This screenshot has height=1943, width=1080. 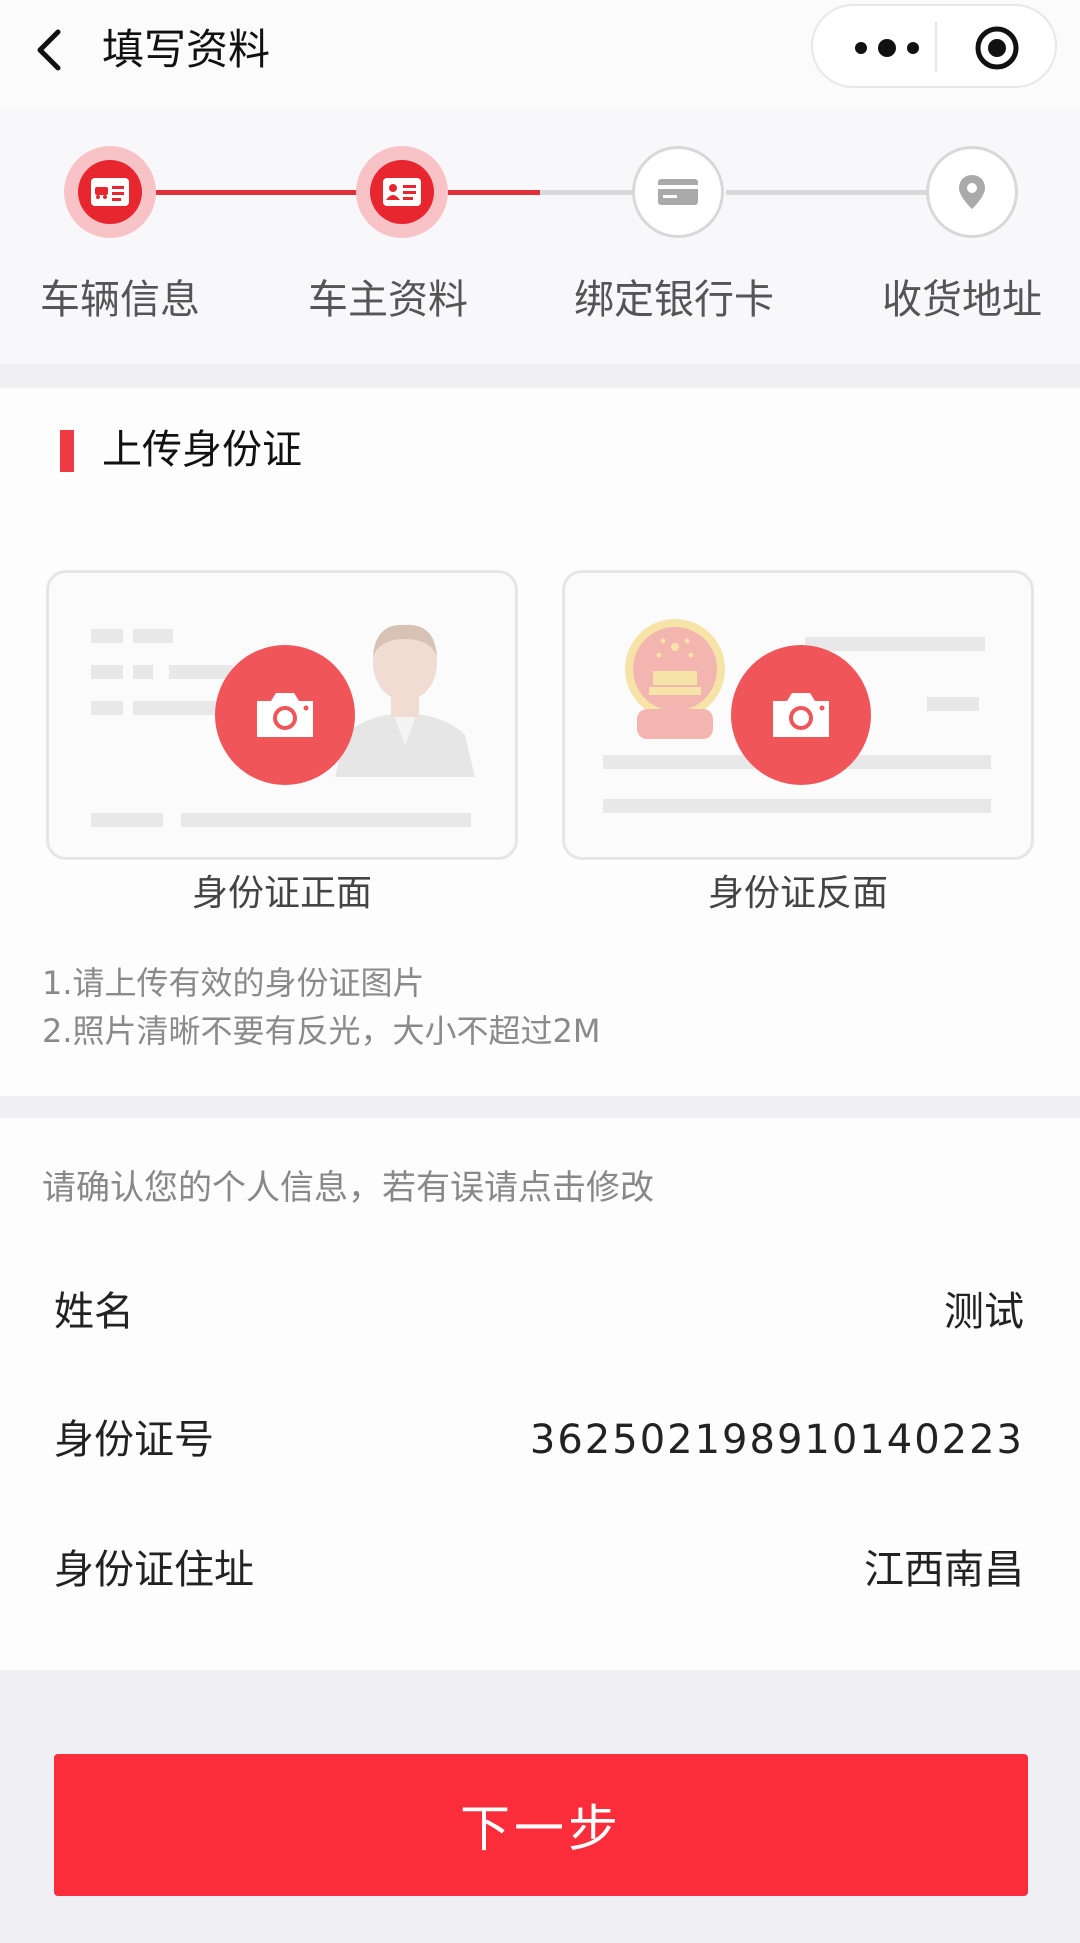 What do you see at coordinates (348, 1188) in the screenshot?
I see `info-confirm-note: 请确认您的个人信息，若有误请点击修改` at bounding box center [348, 1188].